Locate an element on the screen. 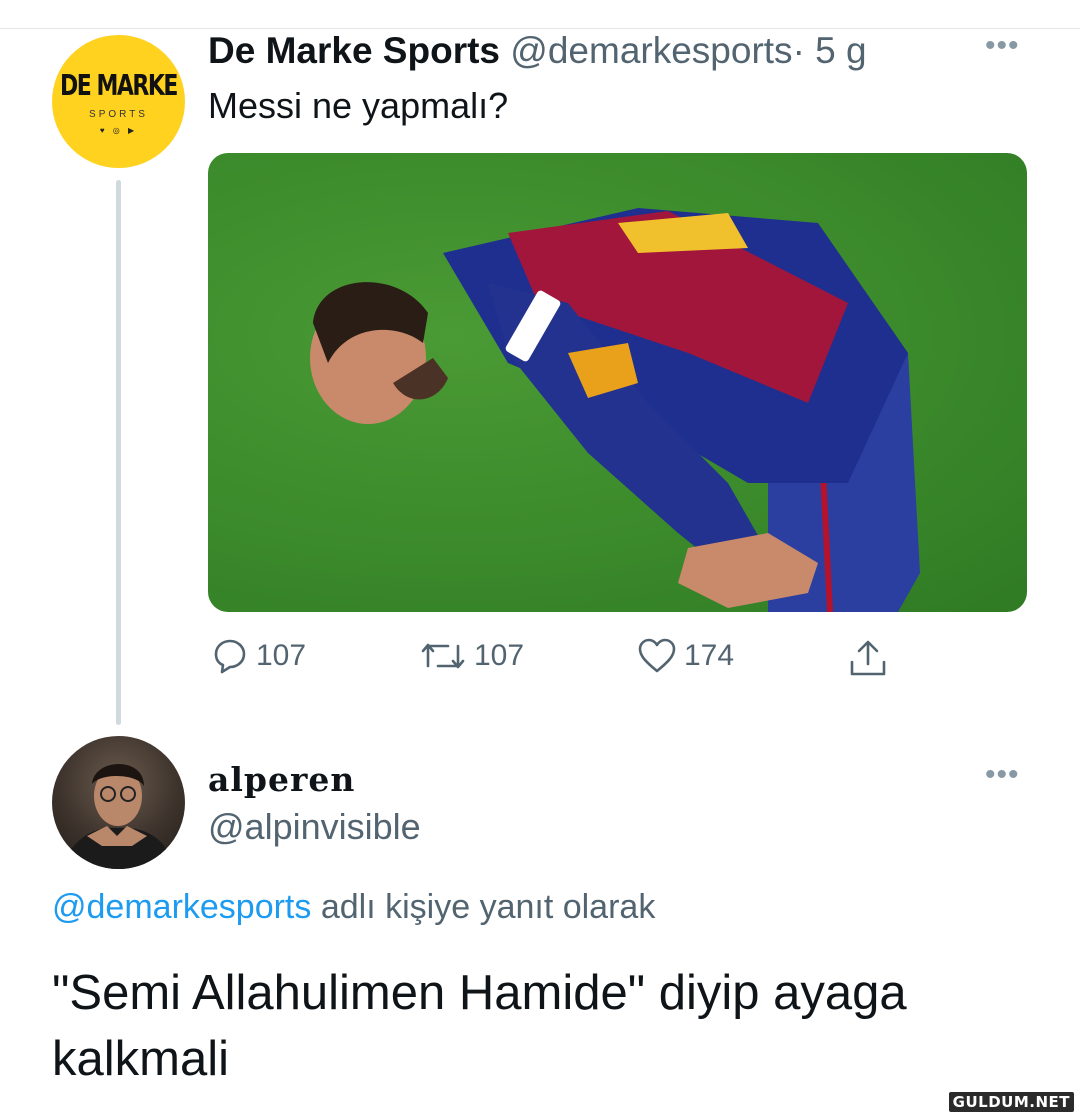  avatar-social-icons: ♥ ◎ ▶ is located at coordinates (118, 130).